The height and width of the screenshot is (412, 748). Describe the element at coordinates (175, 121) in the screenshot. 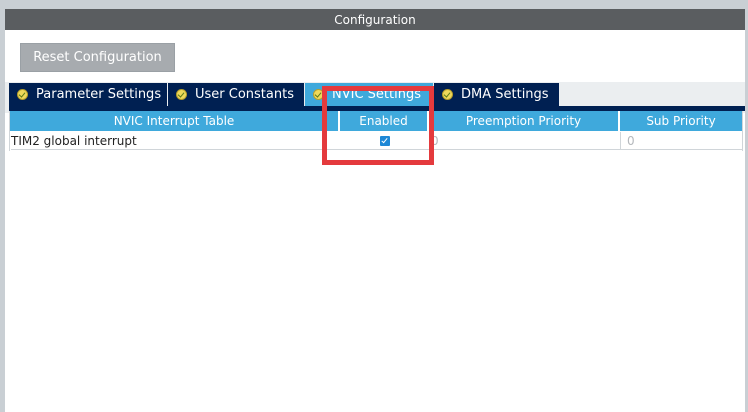

I see `header-nvic-interrupt-table: NVIC Interrupt Table` at that location.